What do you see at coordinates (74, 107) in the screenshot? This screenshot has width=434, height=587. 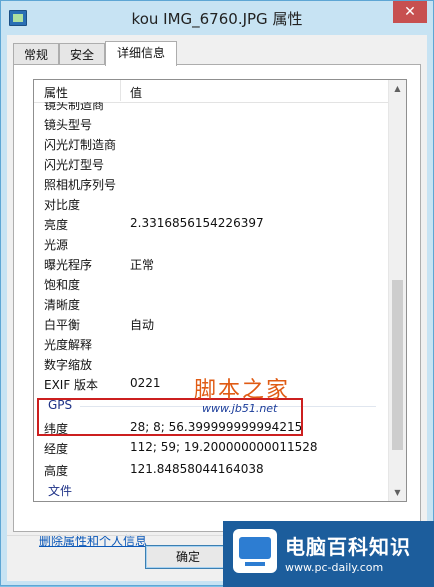 I see `property-label: 镜头制造商` at bounding box center [74, 107].